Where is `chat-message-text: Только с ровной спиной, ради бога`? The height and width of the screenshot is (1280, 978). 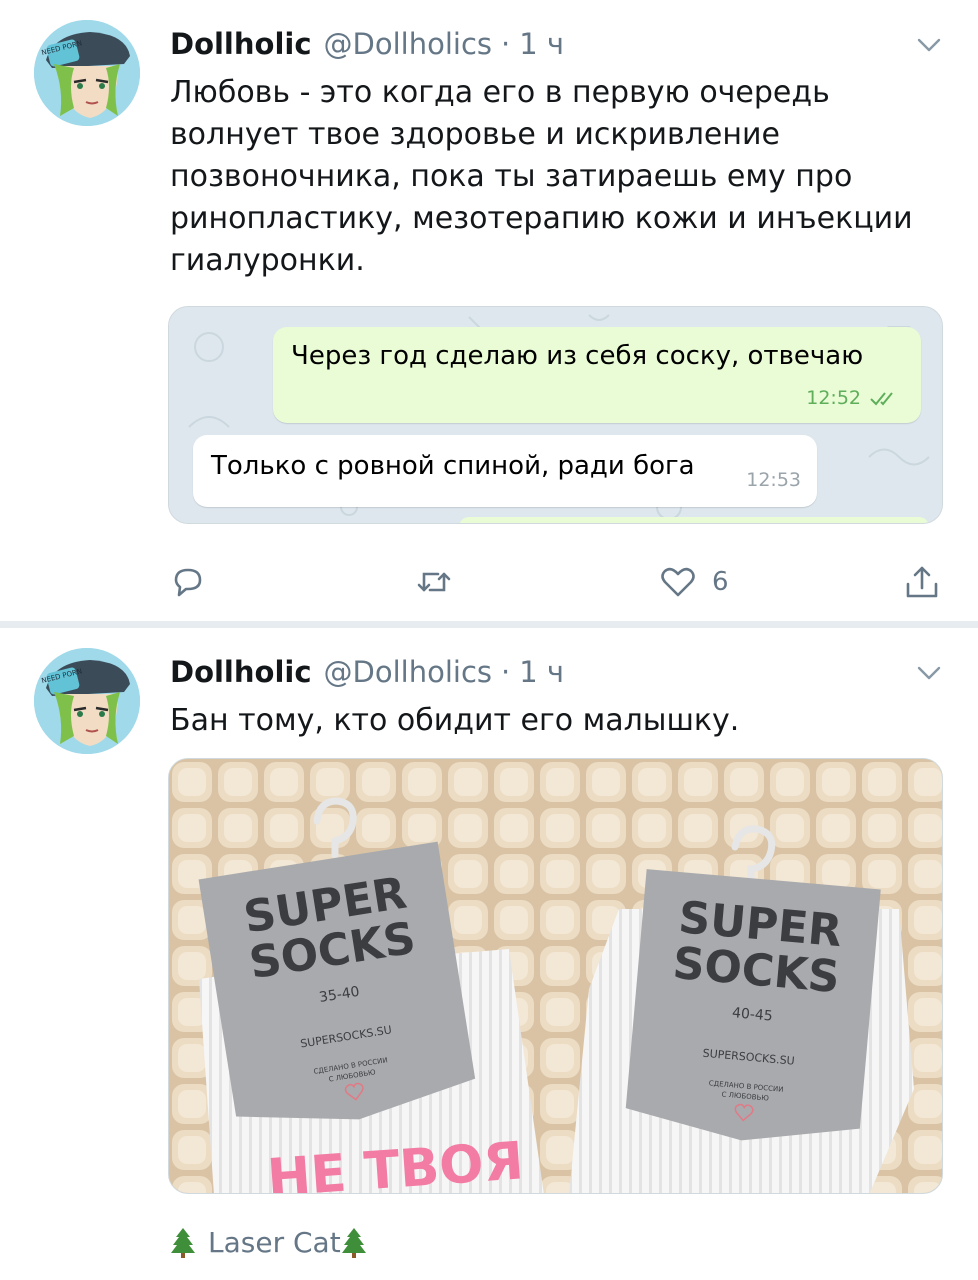
chat-message-text: Только с ровной спиной, ради бога is located at coordinates (453, 466).